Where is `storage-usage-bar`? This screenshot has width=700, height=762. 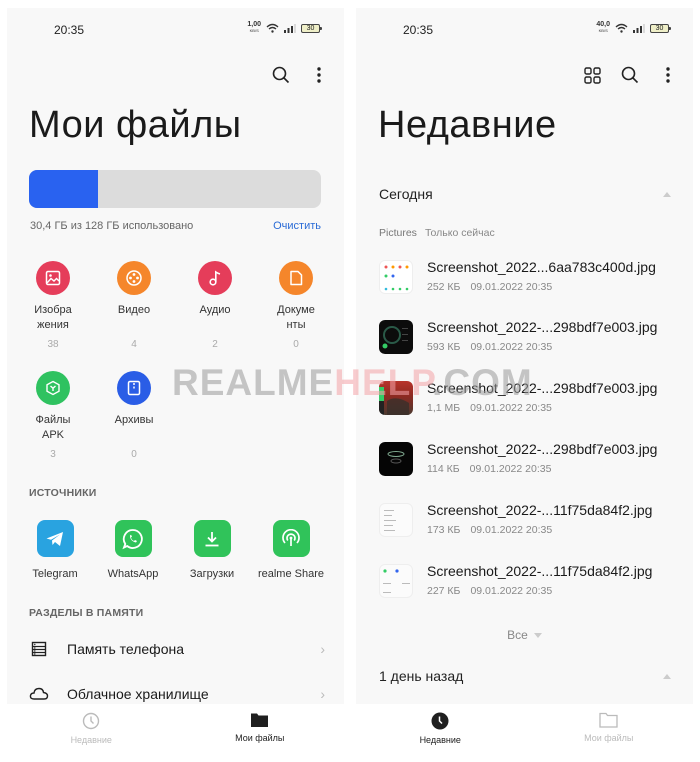 storage-usage-bar is located at coordinates (175, 189).